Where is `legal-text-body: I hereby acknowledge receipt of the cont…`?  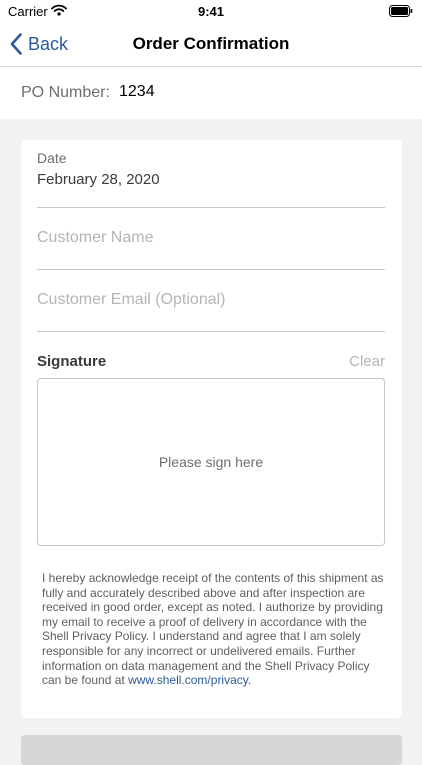
legal-text-body: I hereby acknowledge receipt of the cont… is located at coordinates (213, 629).